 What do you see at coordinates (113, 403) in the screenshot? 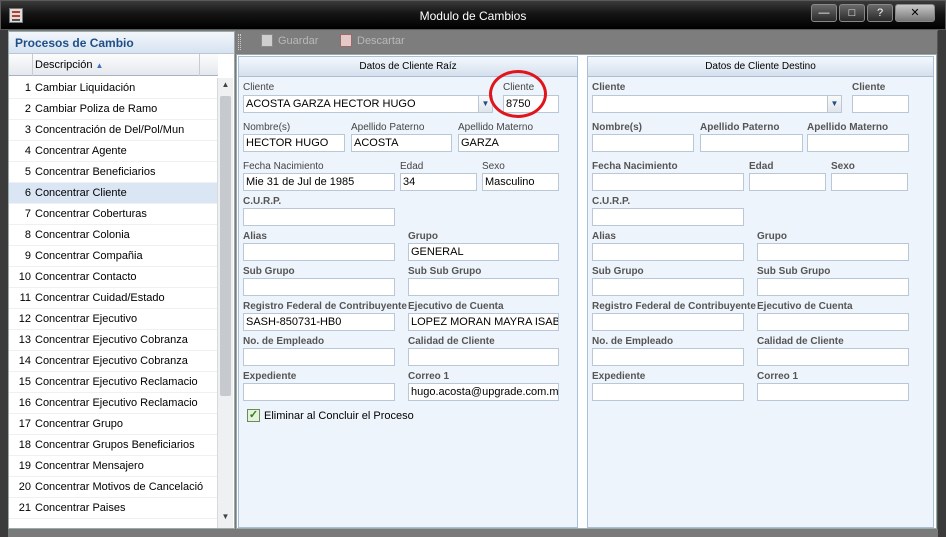
I see `list-item: 16 Concentrar Ejecutivo Reclamacio` at bounding box center [113, 403].